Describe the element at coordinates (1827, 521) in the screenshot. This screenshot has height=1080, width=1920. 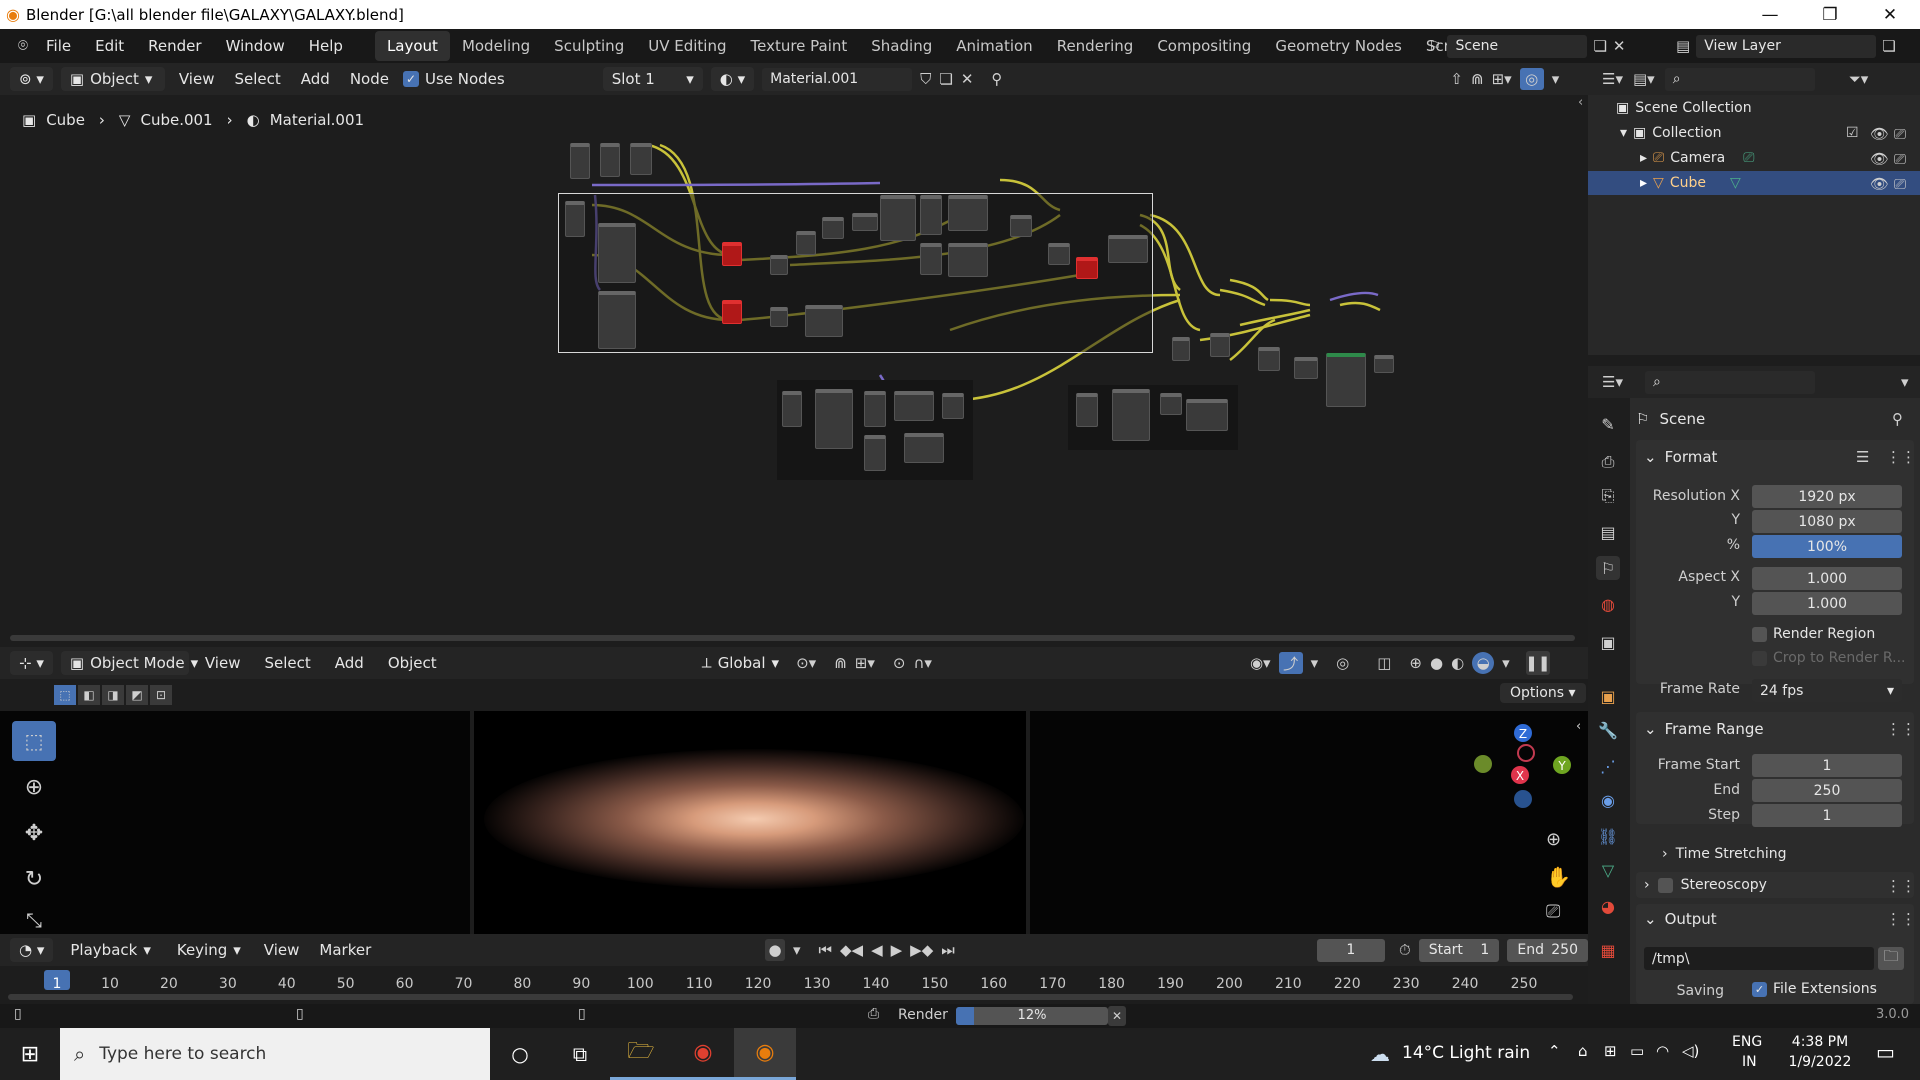
I see `resolution-y-field: 1080 px` at that location.